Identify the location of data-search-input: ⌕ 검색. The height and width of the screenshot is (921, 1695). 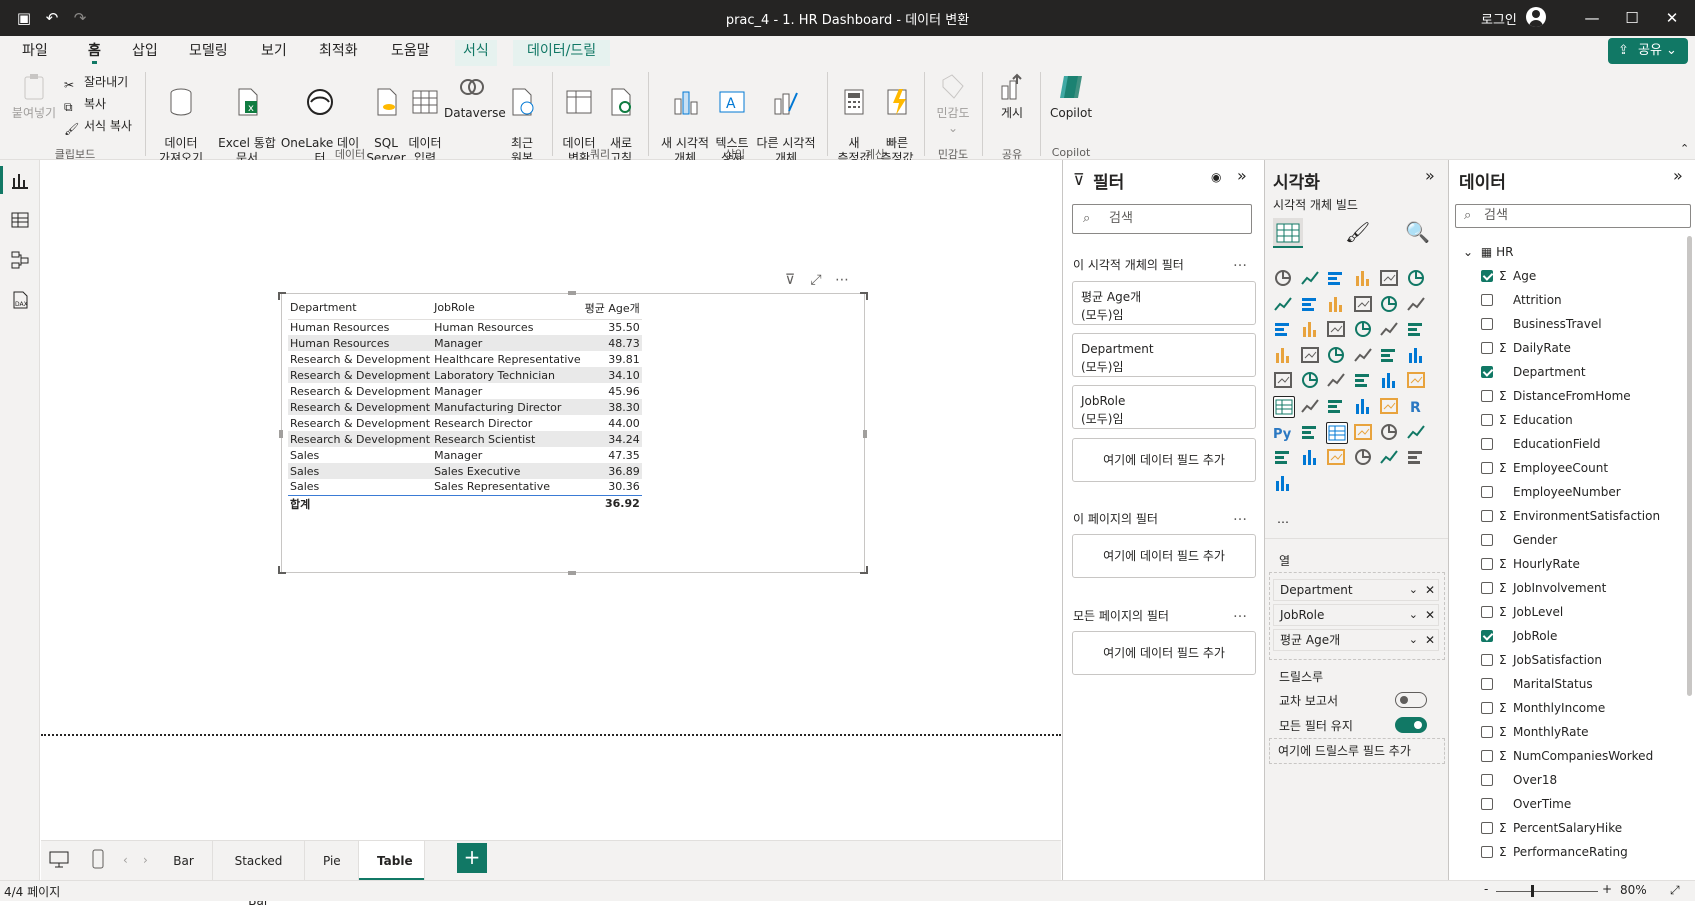
(1573, 216).